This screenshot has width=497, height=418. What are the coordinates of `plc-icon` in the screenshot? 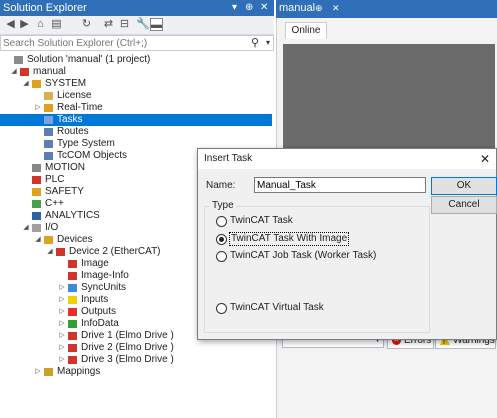 It's located at (36, 180).